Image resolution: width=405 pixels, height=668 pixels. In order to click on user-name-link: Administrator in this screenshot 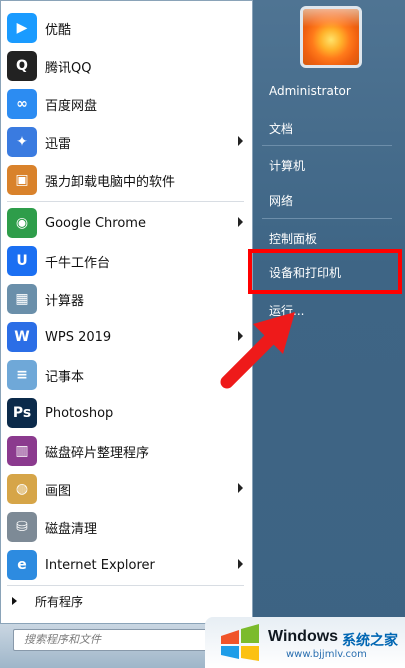, I will do `click(310, 91)`.